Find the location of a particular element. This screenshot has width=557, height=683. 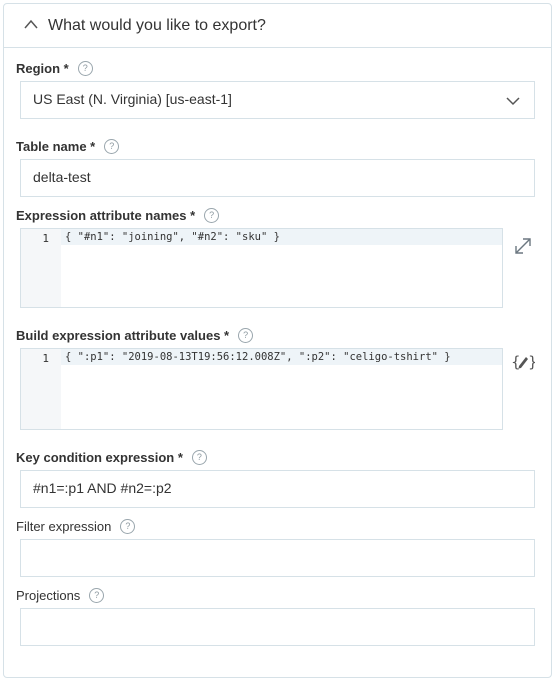

projections-label: Projections is located at coordinates (48, 595).